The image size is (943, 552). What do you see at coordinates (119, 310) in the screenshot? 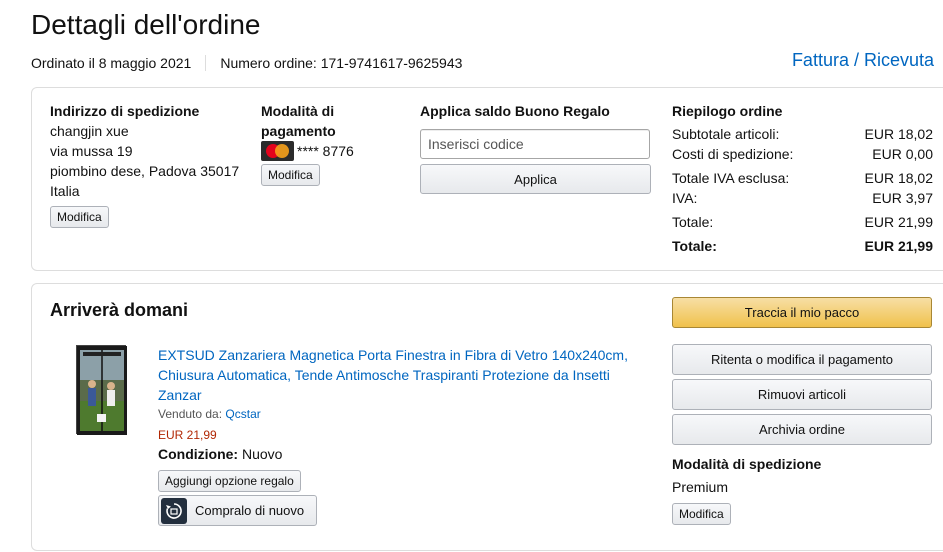
I see `delivery-status: Arriverà domani` at bounding box center [119, 310].